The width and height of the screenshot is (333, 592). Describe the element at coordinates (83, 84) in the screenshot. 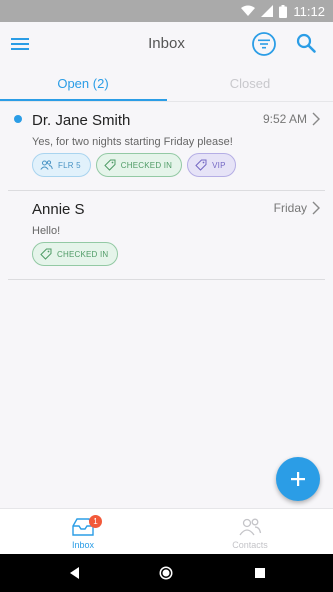

I see `tab-open: Open (2)` at that location.